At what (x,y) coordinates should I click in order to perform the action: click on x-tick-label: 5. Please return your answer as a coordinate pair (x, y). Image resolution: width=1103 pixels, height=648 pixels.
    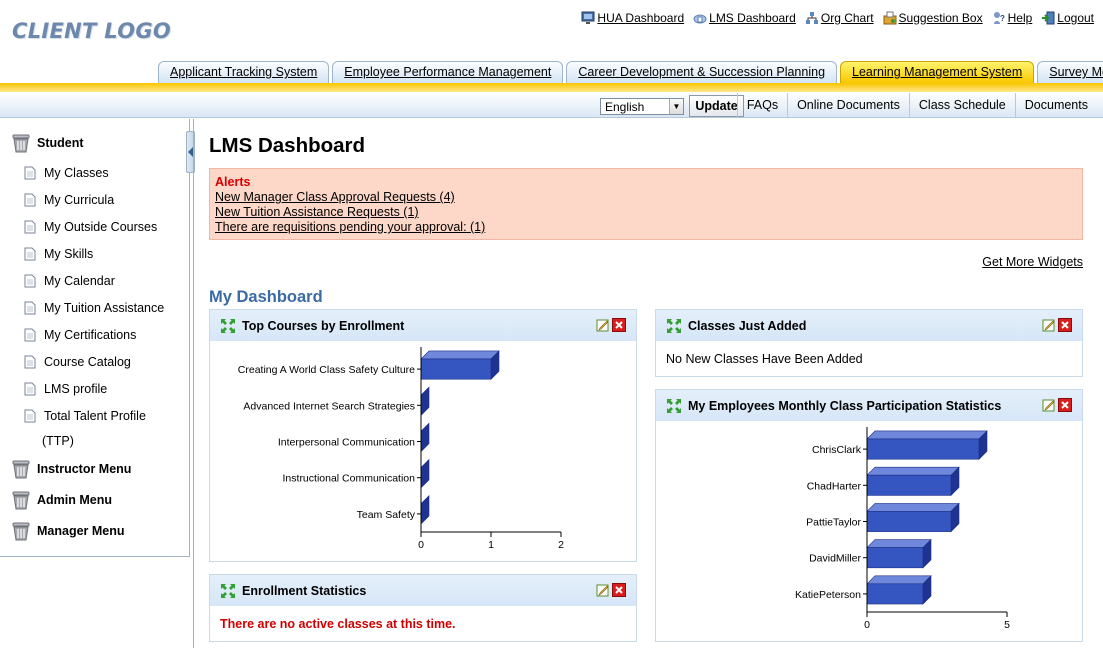
    Looking at the image, I should click on (1007, 625).